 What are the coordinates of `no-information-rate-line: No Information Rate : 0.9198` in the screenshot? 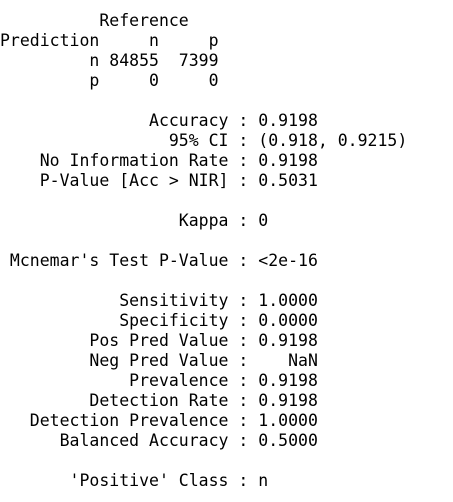 It's located at (159, 160).